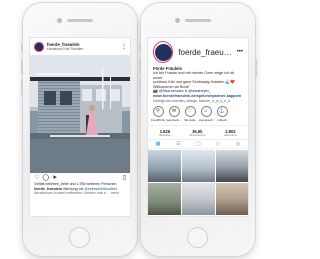  Describe the element at coordinates (80, 46) in the screenshot. I see `post-header: foerde_fraeulein Hausboot Kiel Sechlen ⋮` at that location.